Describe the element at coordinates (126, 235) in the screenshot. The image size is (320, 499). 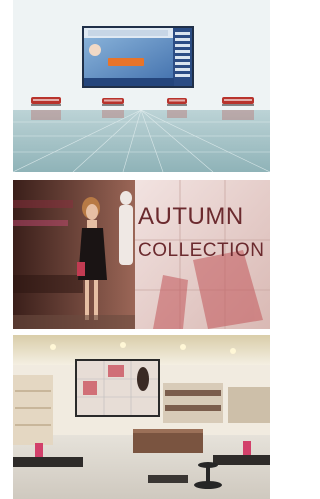
I see `mannequin` at that location.